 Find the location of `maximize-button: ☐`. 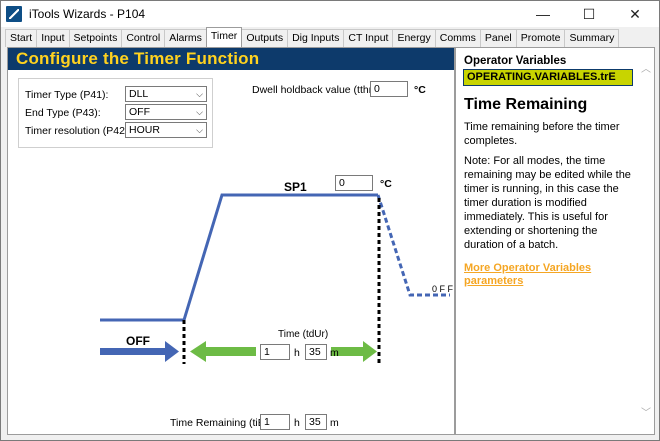

maximize-button: ☐ is located at coordinates (589, 14).